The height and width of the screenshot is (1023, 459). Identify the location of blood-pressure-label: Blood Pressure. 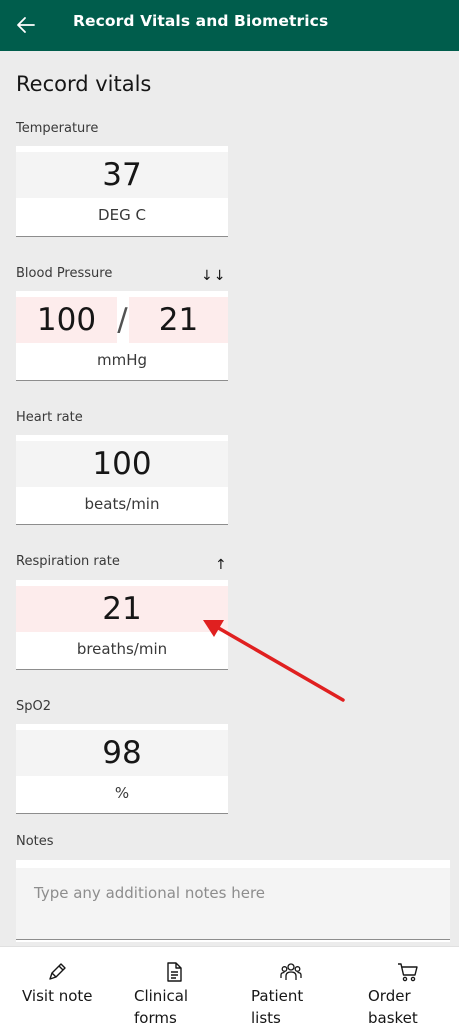
(64, 273).